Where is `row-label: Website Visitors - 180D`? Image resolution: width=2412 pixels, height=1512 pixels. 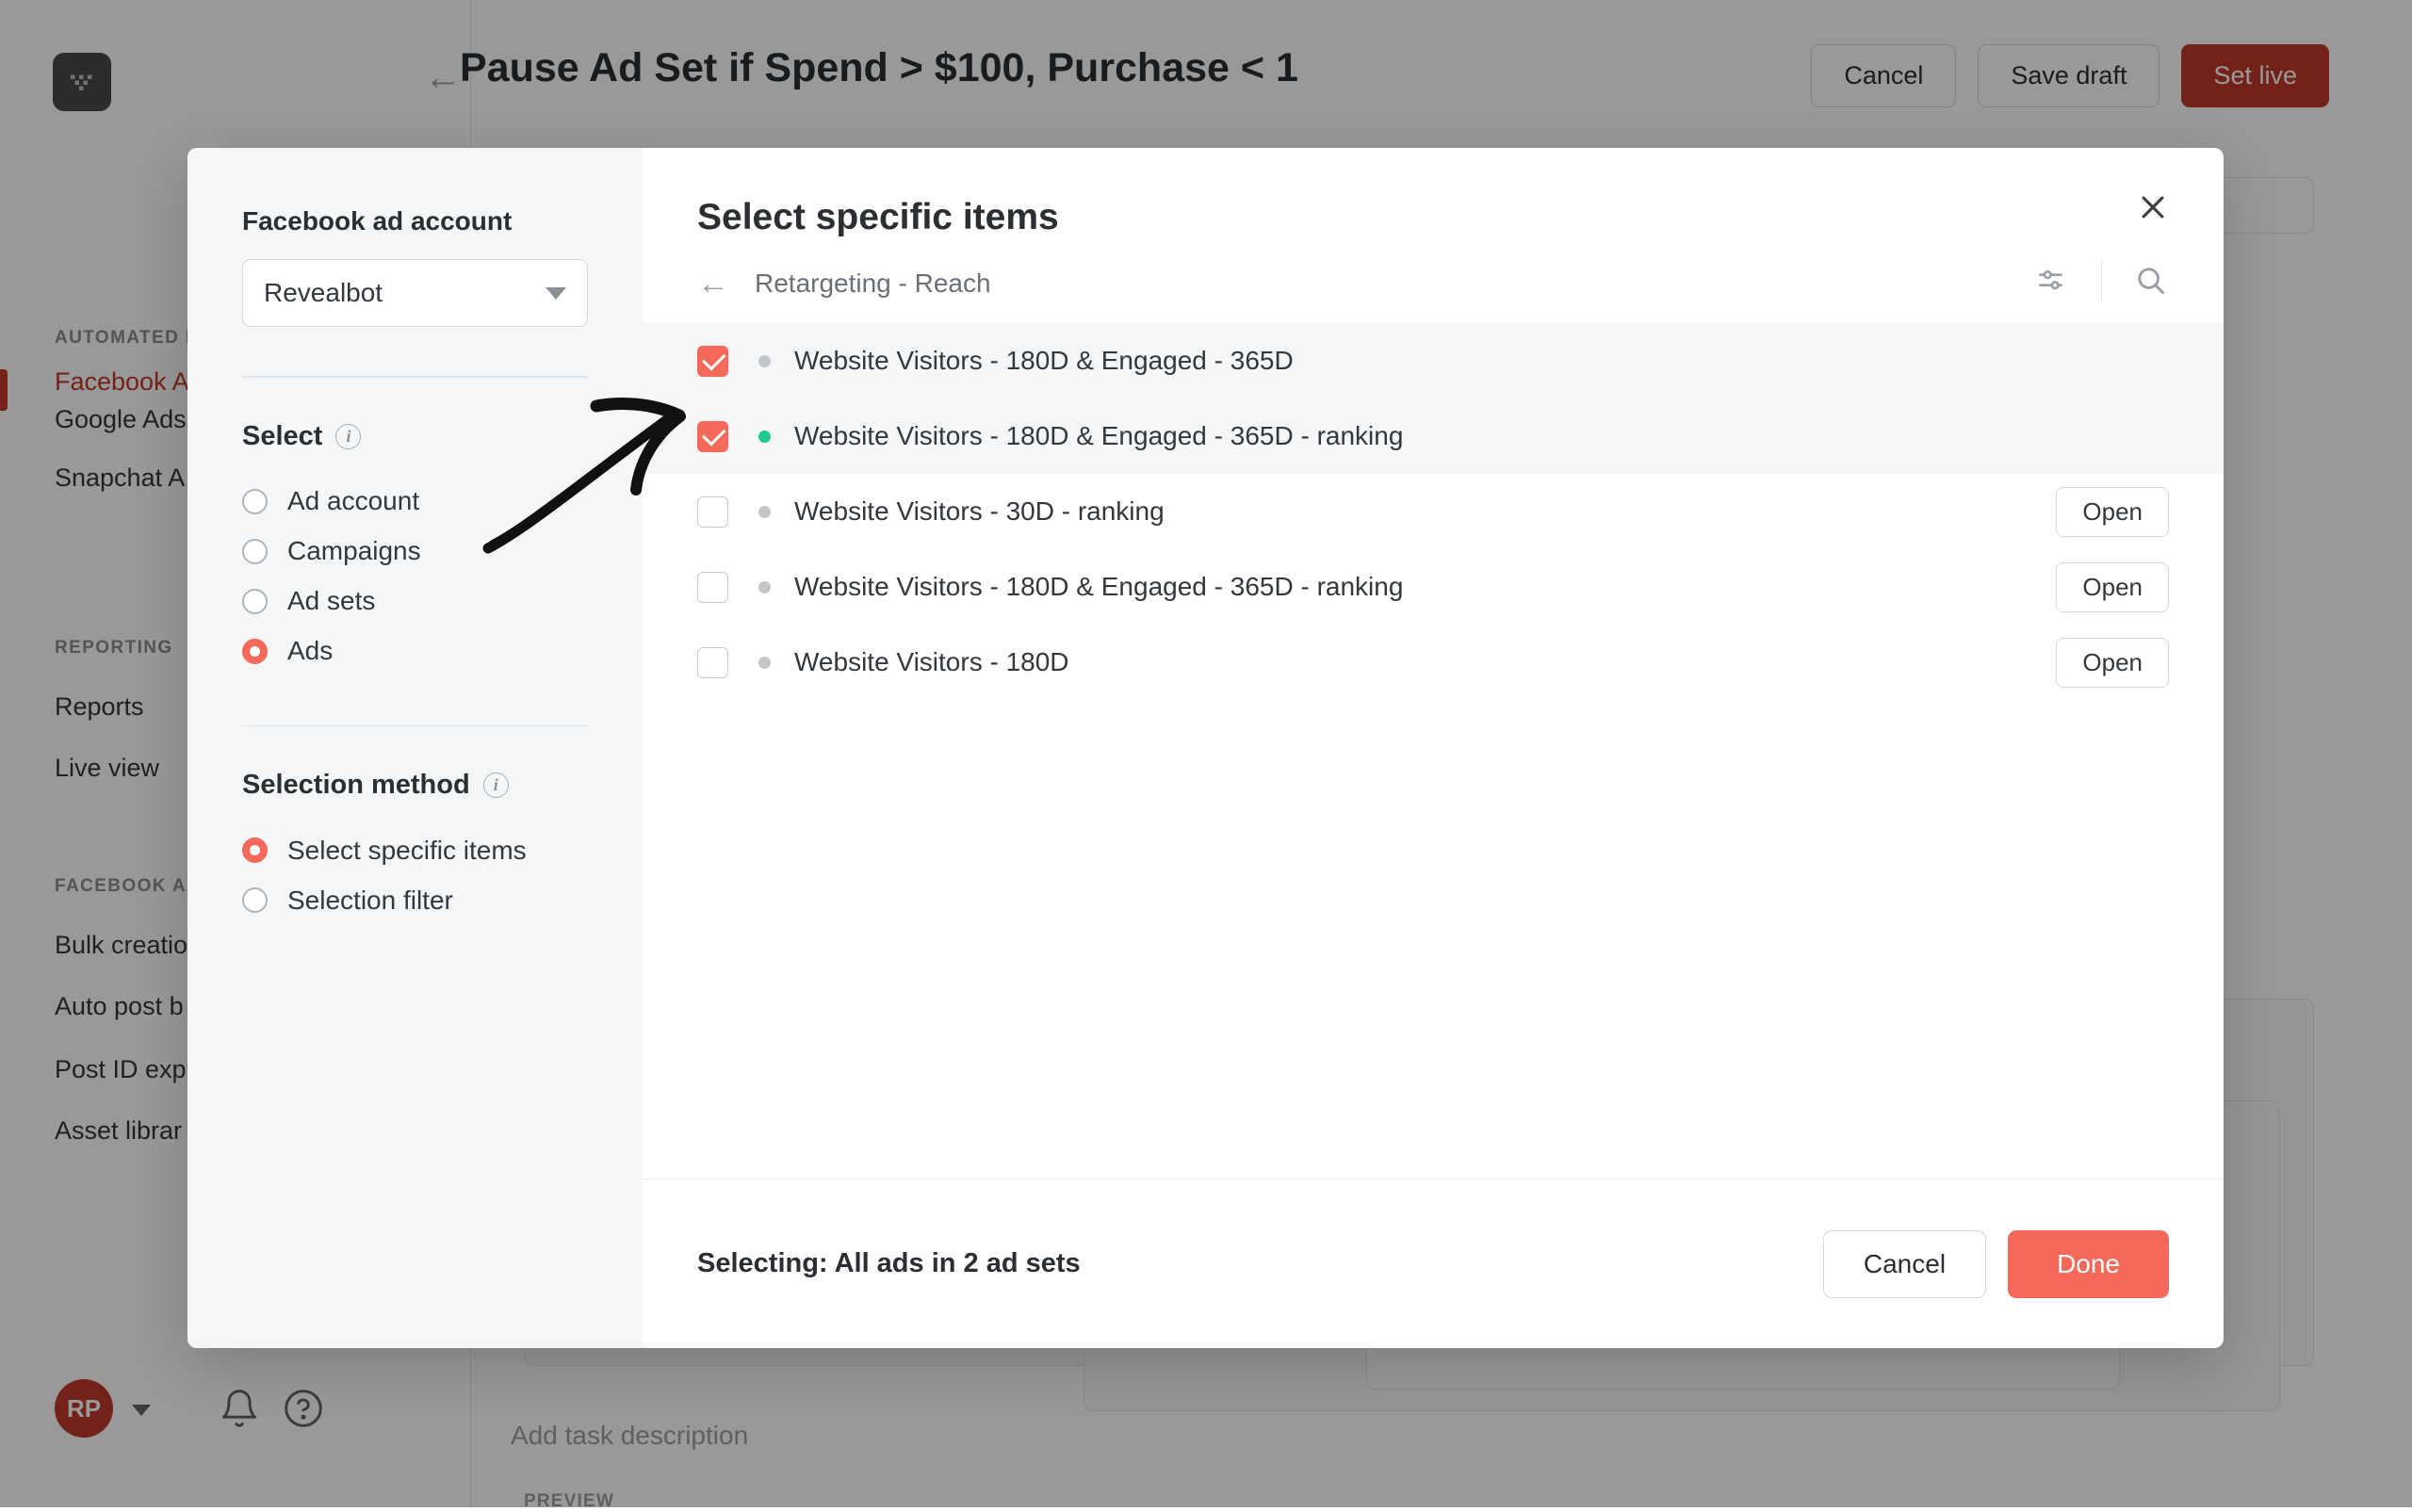 row-label: Website Visitors - 180D is located at coordinates (931, 662).